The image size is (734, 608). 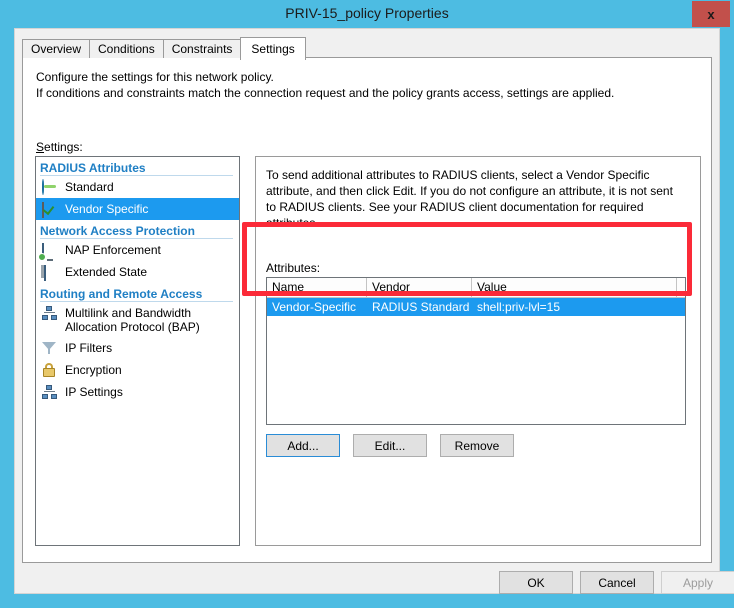 I want to click on close-icon: x, so click(x=711, y=14).